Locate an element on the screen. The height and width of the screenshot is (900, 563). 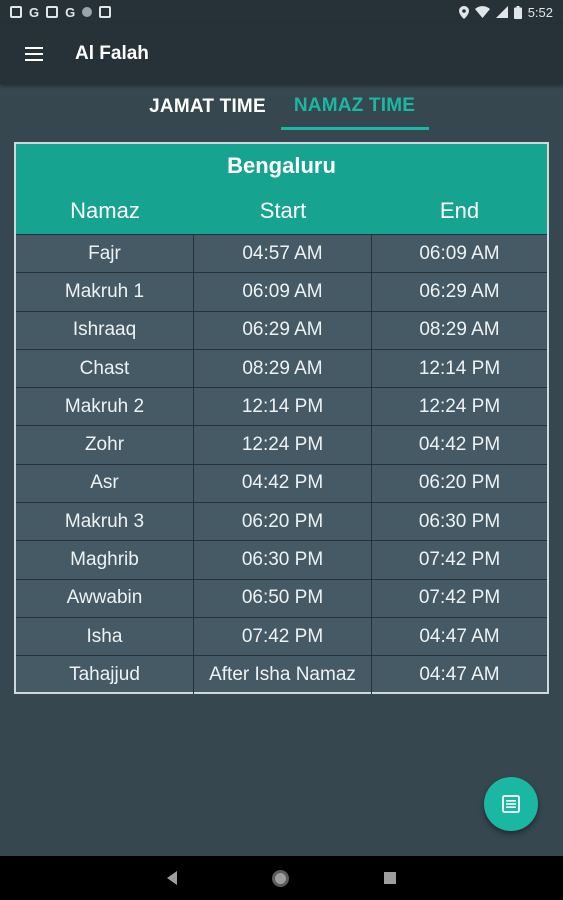
end-time-cell: 06:09 AM is located at coordinates (459, 253).